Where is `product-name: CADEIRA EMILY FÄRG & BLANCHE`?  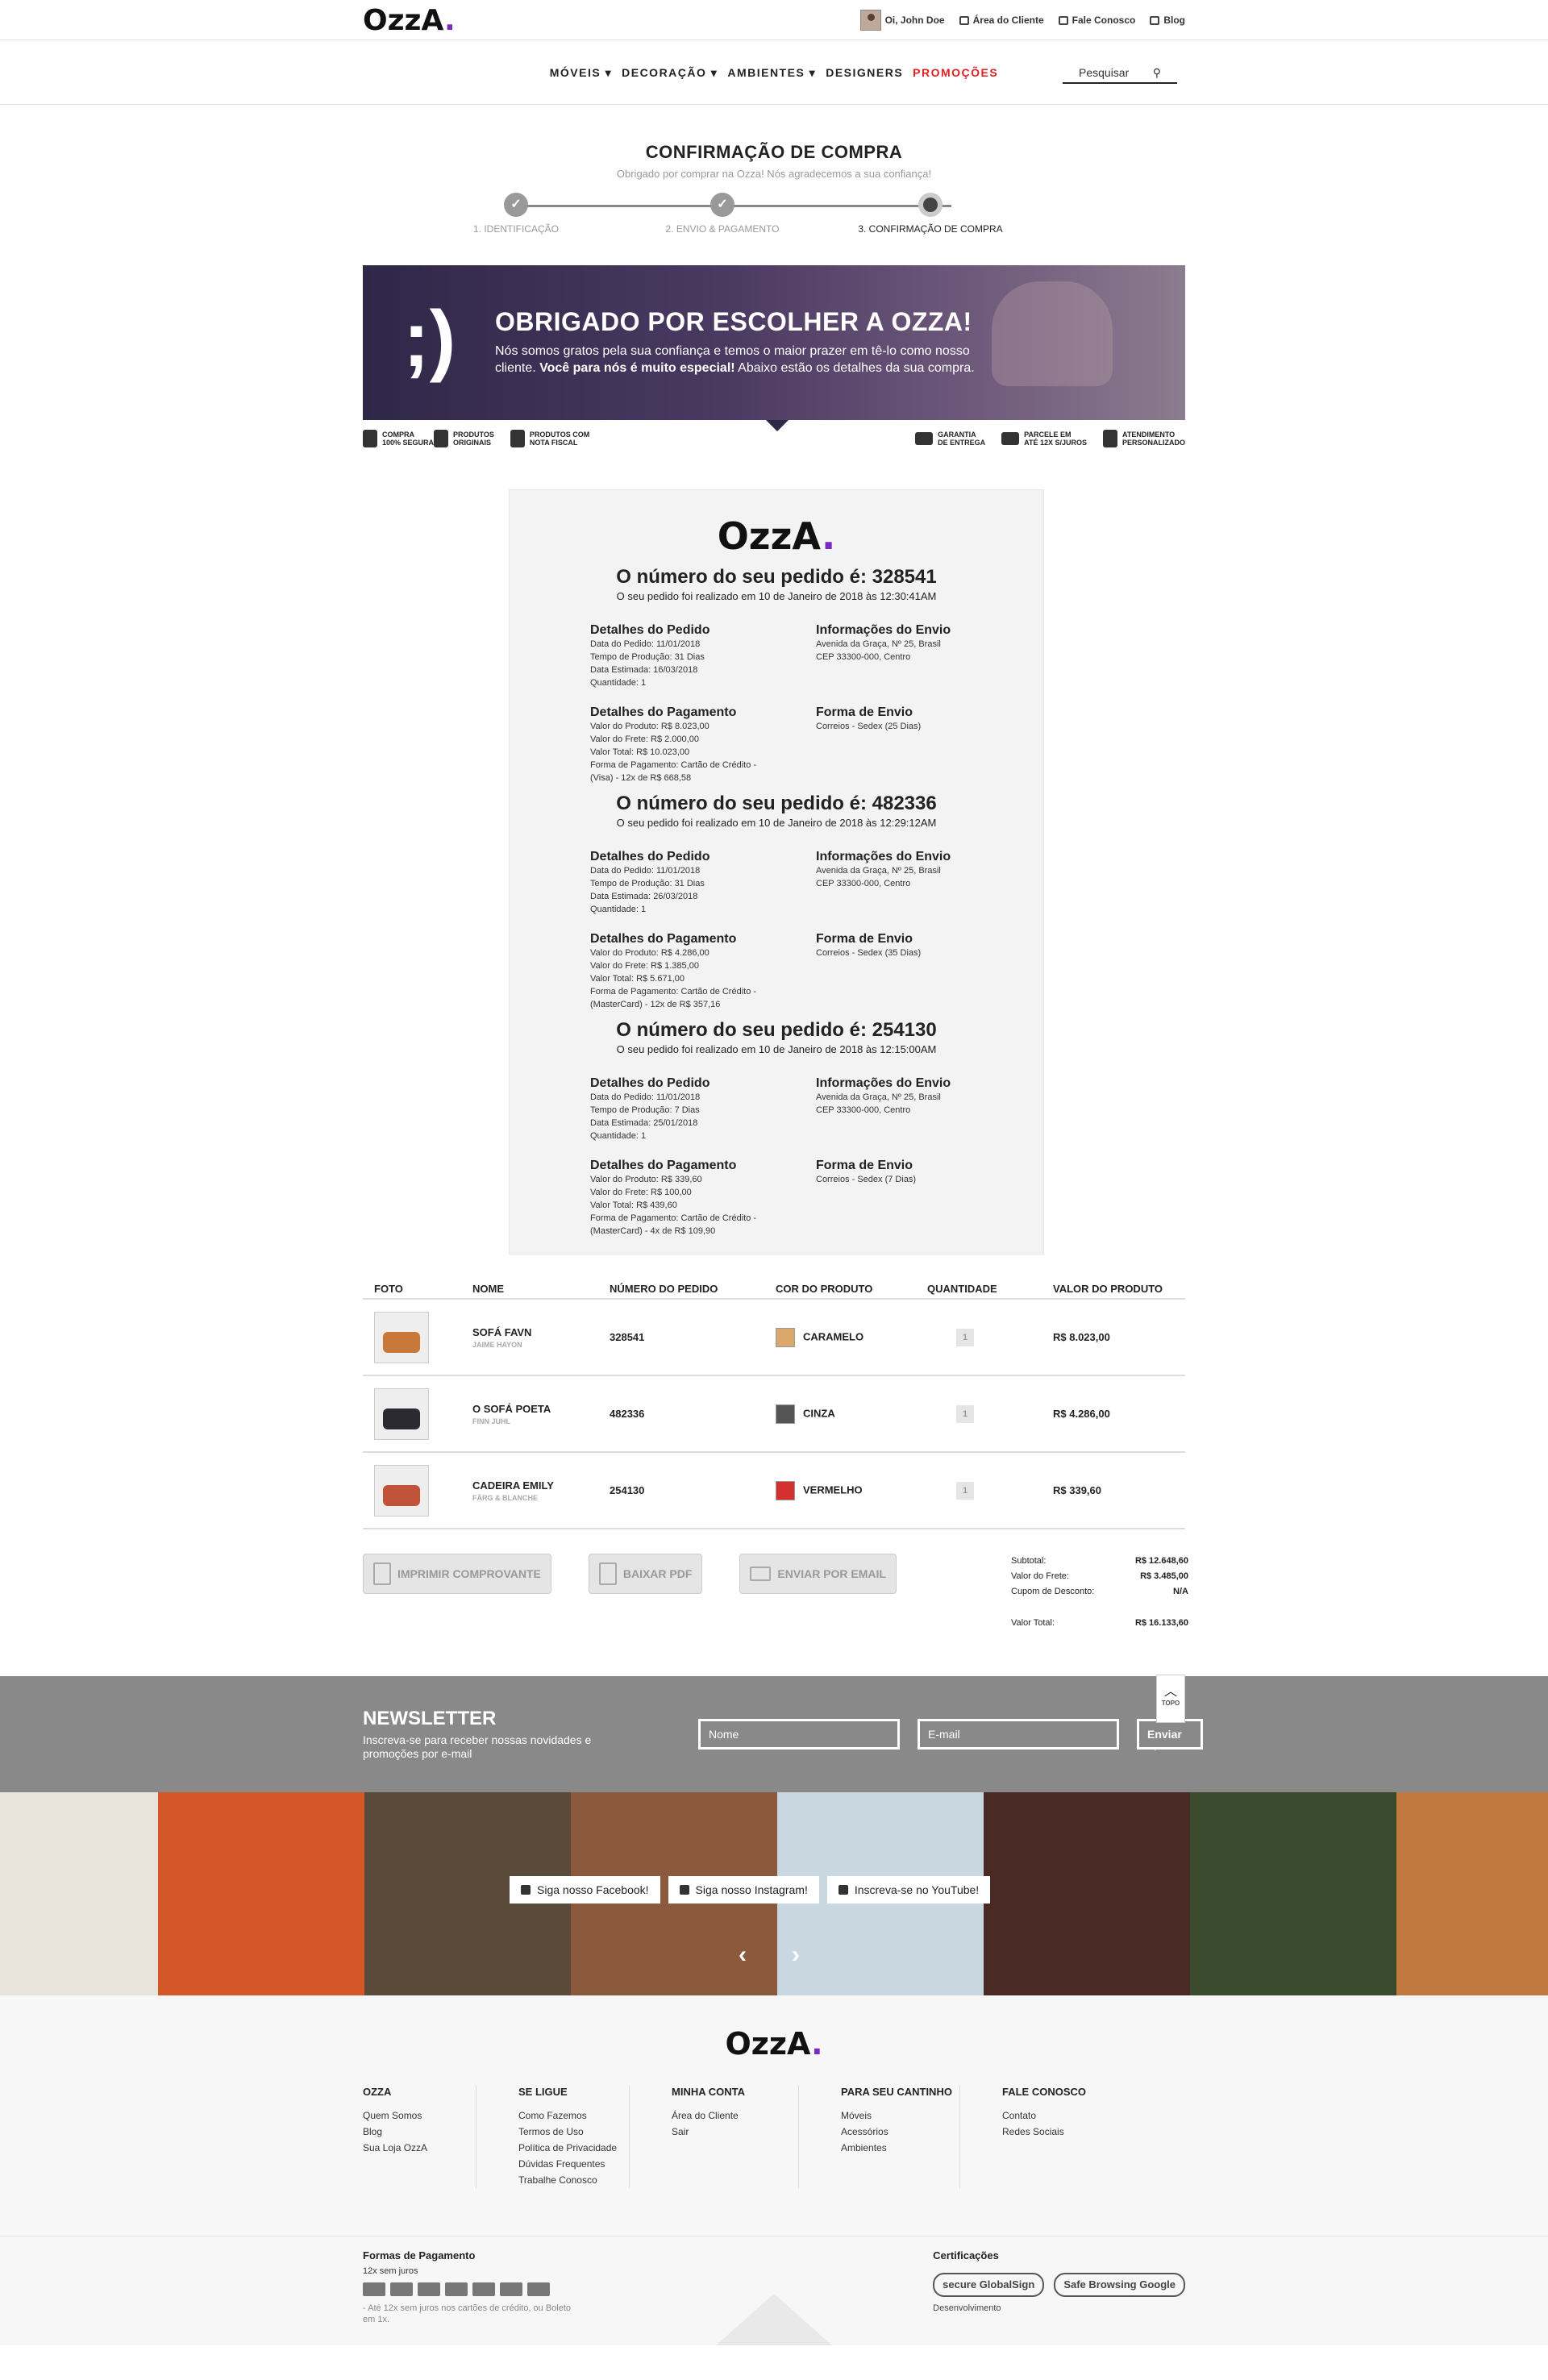 product-name: CADEIRA EMILY FÄRG & BLANCHE is located at coordinates (541, 1490).